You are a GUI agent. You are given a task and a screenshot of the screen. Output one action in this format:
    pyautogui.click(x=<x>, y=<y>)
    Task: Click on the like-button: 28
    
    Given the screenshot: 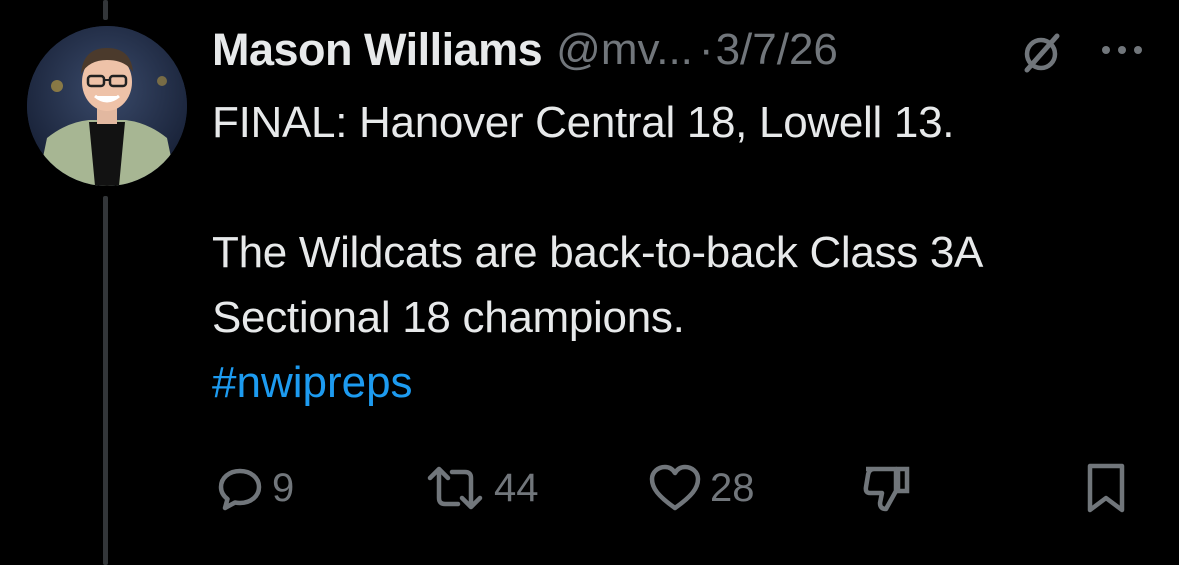 What is the action you would take?
    pyautogui.click(x=701, y=488)
    